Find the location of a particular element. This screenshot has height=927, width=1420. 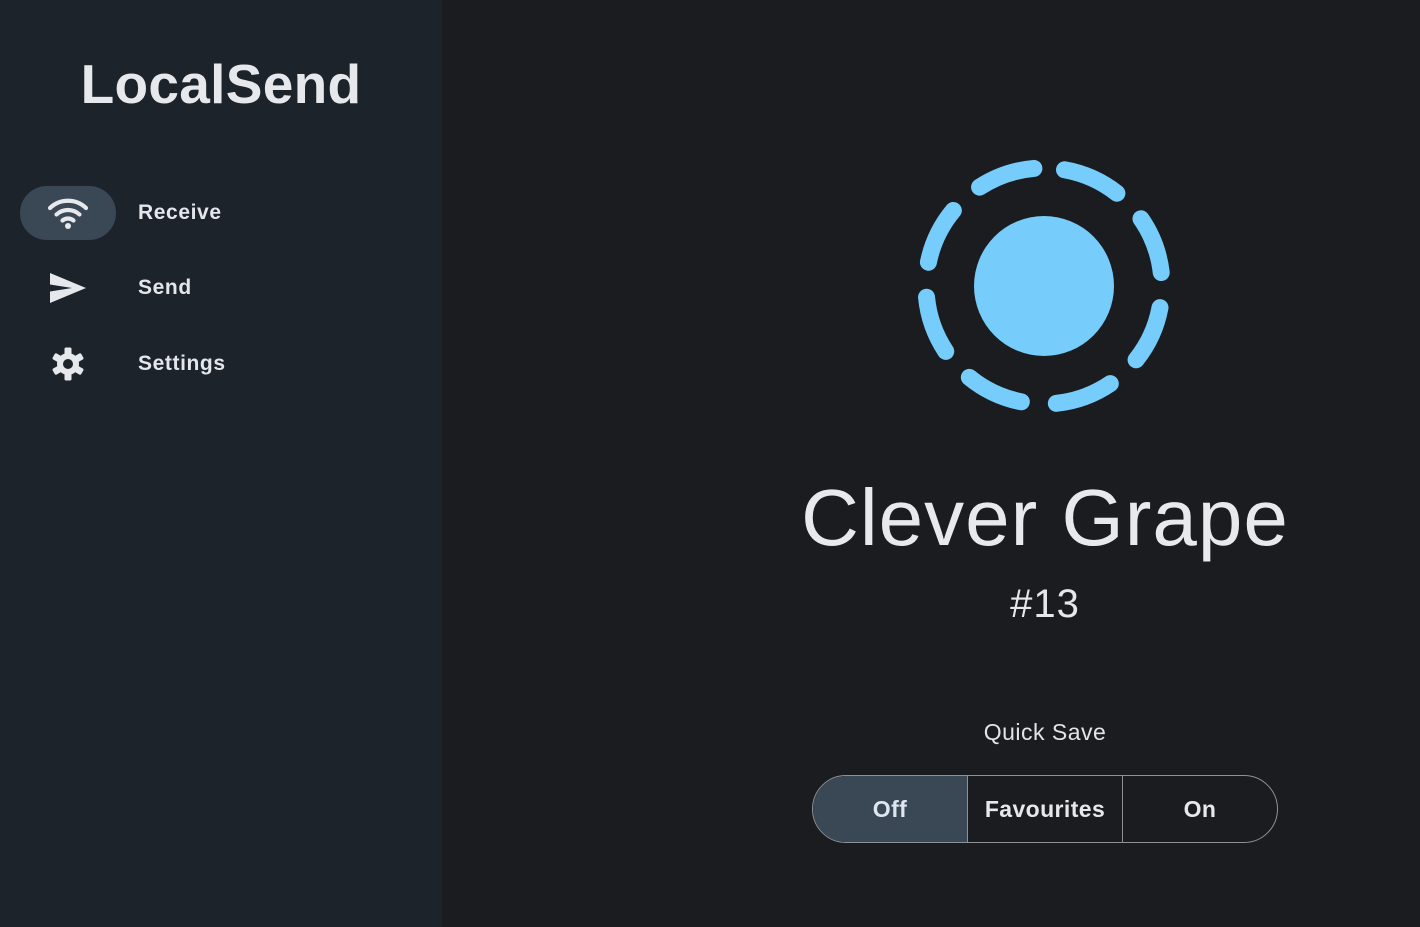

app-title: LocalSend is located at coordinates (221, 84).